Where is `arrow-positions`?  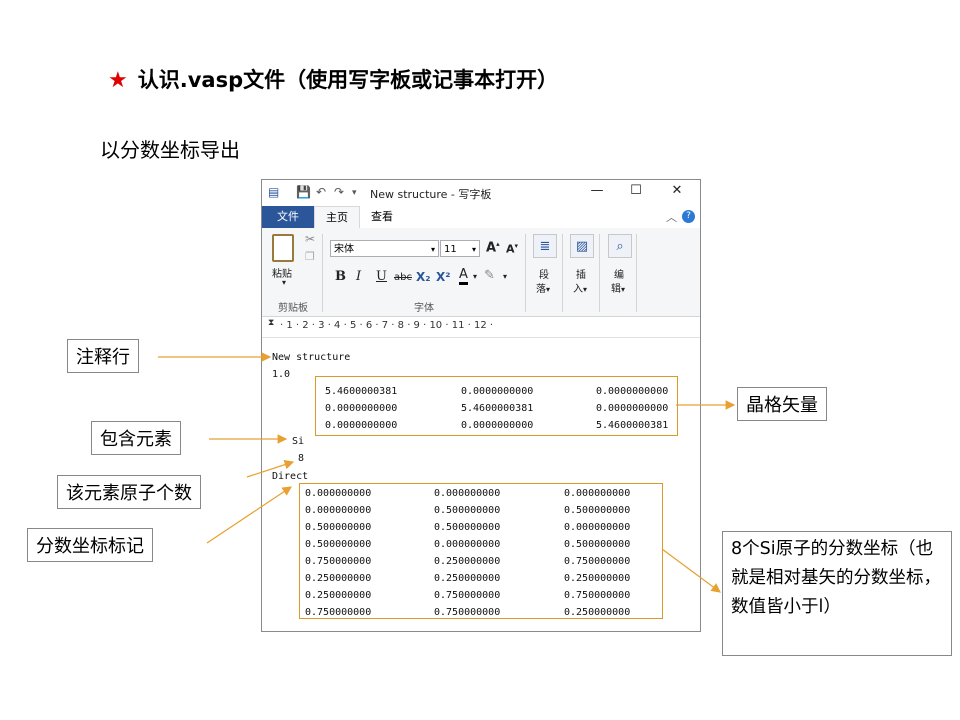 arrow-positions is located at coordinates (691, 570).